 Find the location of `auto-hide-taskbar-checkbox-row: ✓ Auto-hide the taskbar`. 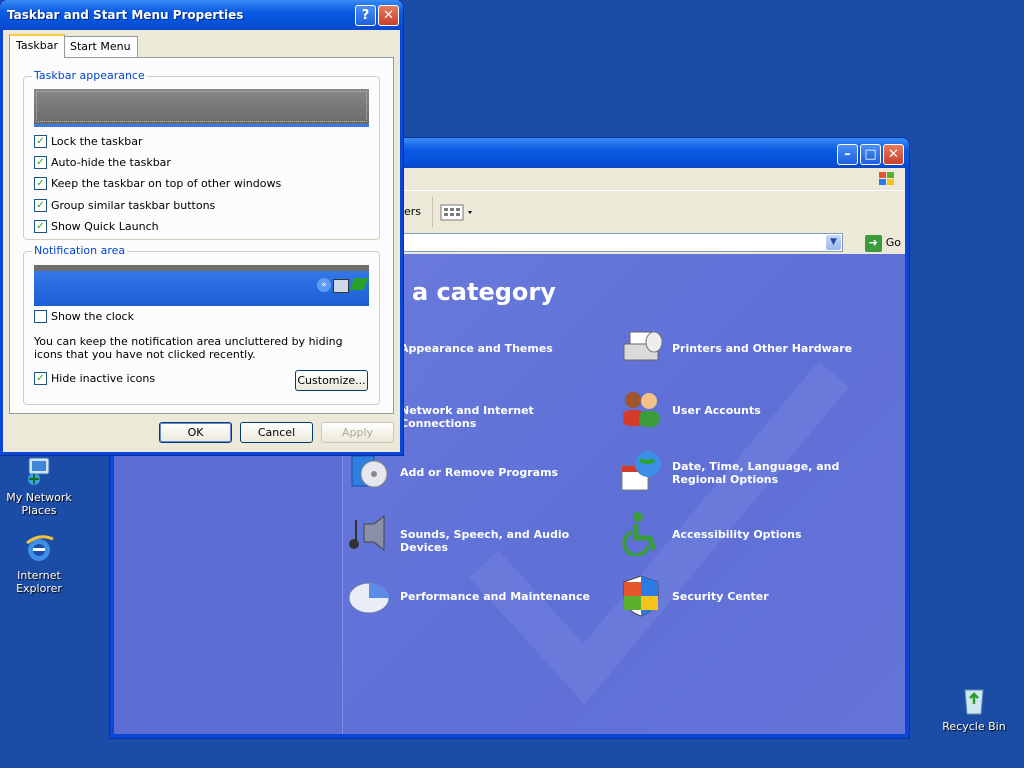

auto-hide-taskbar-checkbox-row: ✓ Auto-hide the taskbar is located at coordinates (102, 162).